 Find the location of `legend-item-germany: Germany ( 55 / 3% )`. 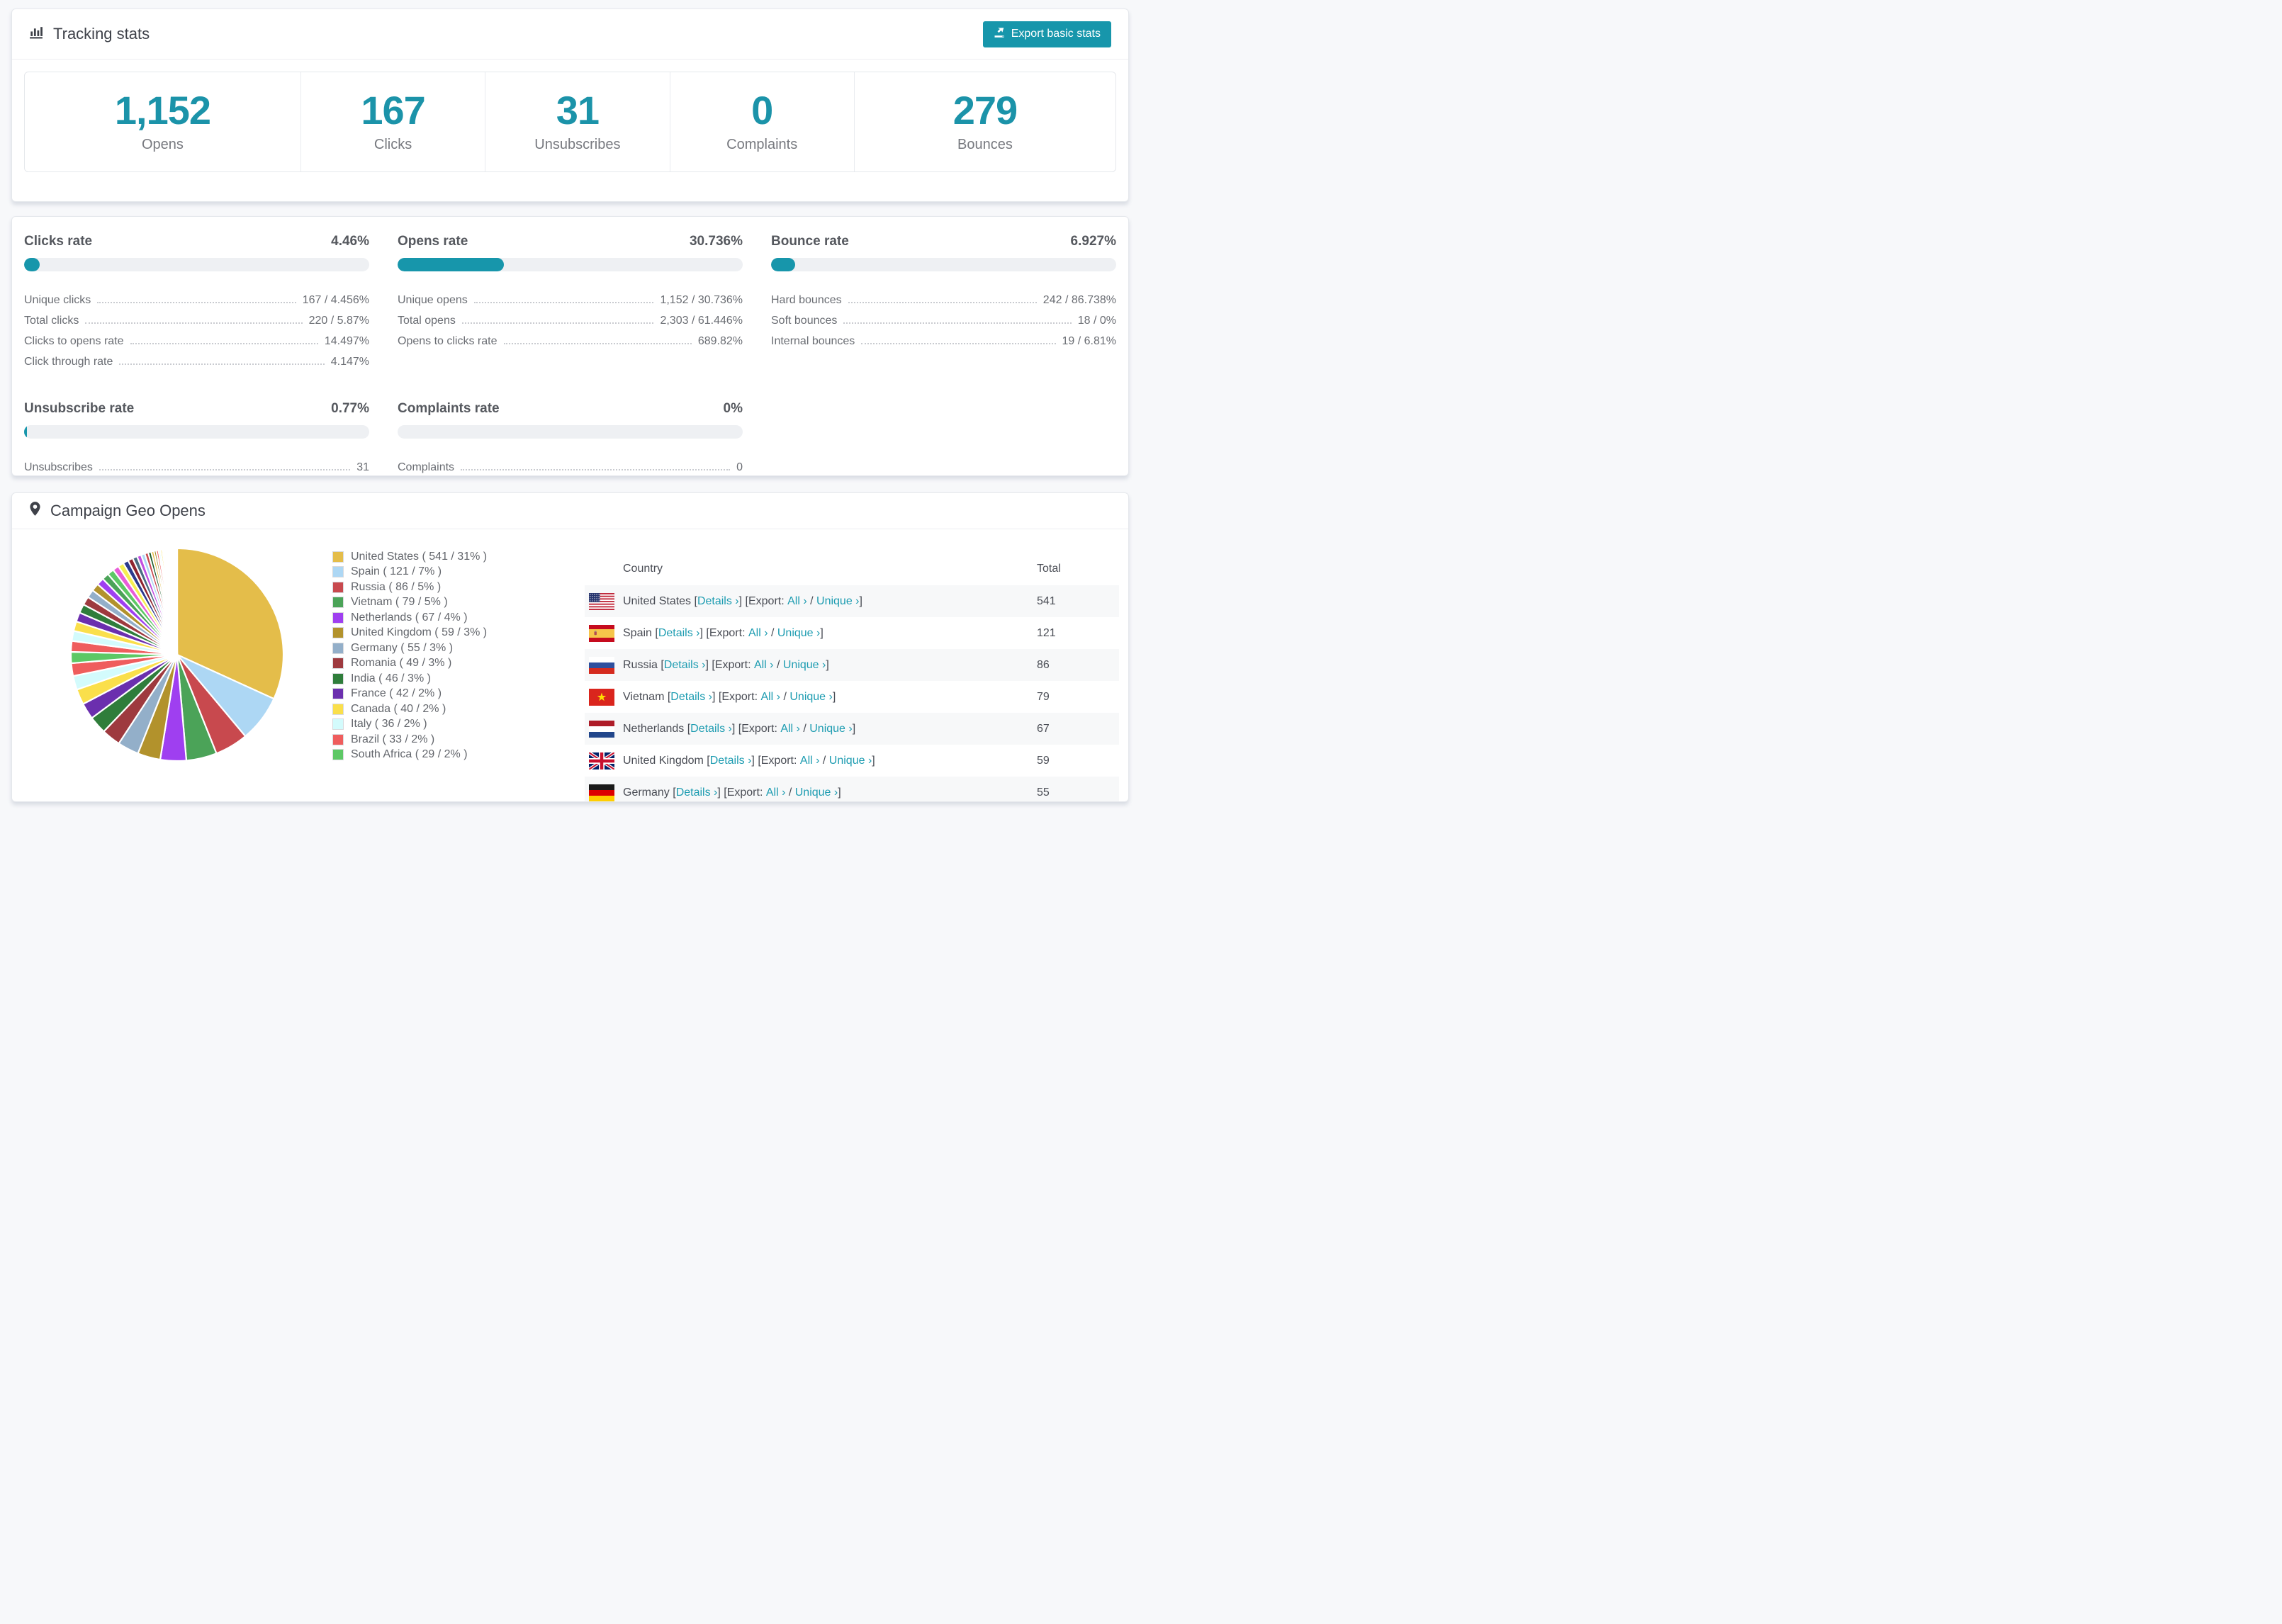

legend-item-germany: Germany ( 55 / 3% ) is located at coordinates (409, 648).